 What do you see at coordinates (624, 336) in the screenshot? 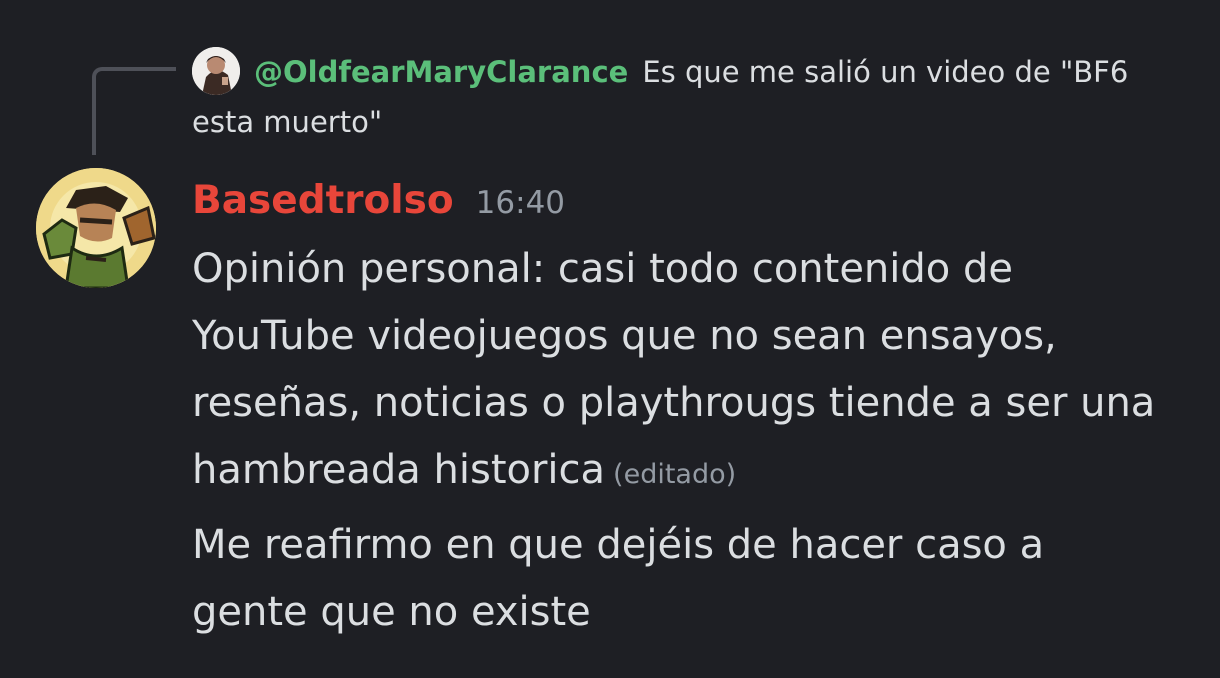
I see `message-line: YouTube videojuegos que no sean ensayos,` at bounding box center [624, 336].